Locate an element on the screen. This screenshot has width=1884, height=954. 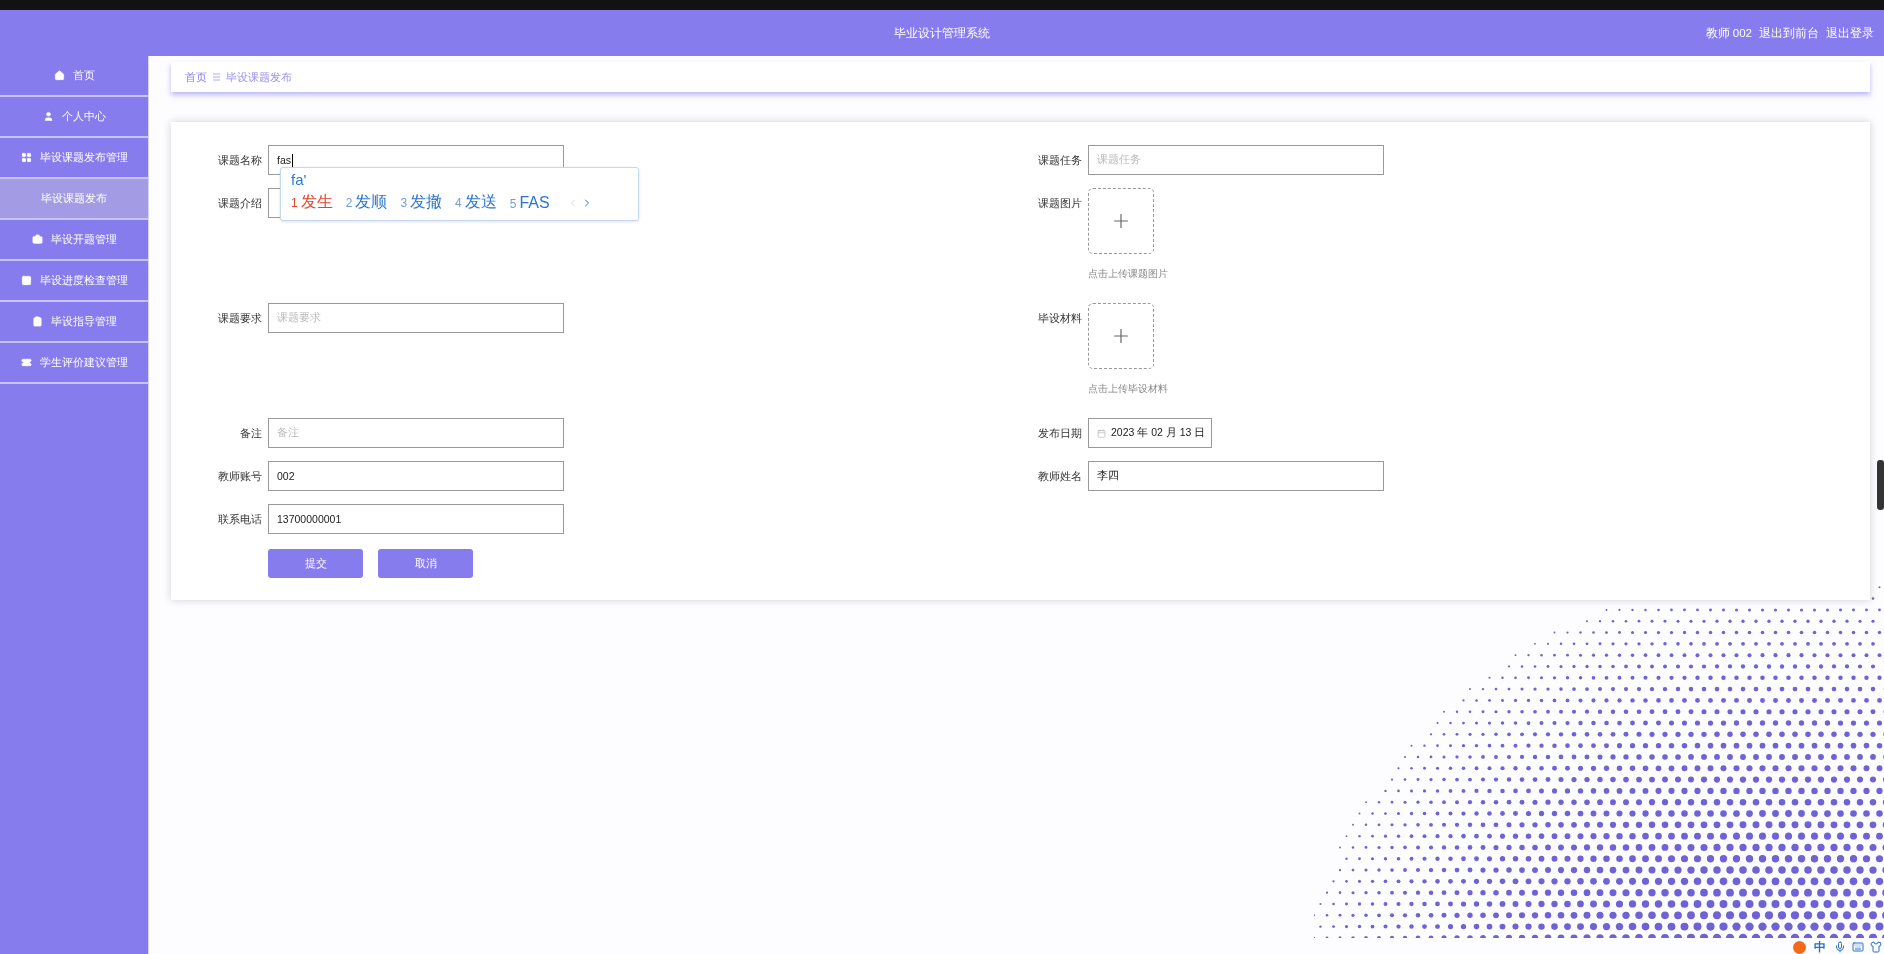
sidebar-item: 个人中心 is located at coordinates (74, 117).